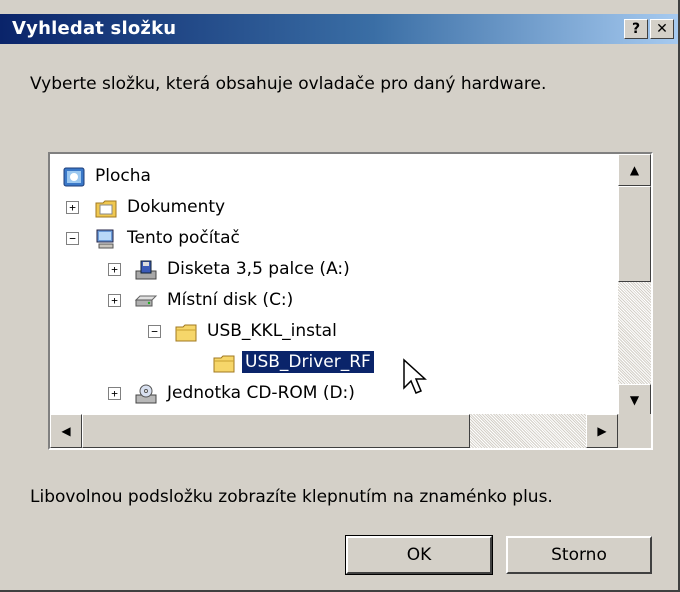 The height and width of the screenshot is (592, 680). What do you see at coordinates (634, 431) in the screenshot?
I see `scrollbar-corner` at bounding box center [634, 431].